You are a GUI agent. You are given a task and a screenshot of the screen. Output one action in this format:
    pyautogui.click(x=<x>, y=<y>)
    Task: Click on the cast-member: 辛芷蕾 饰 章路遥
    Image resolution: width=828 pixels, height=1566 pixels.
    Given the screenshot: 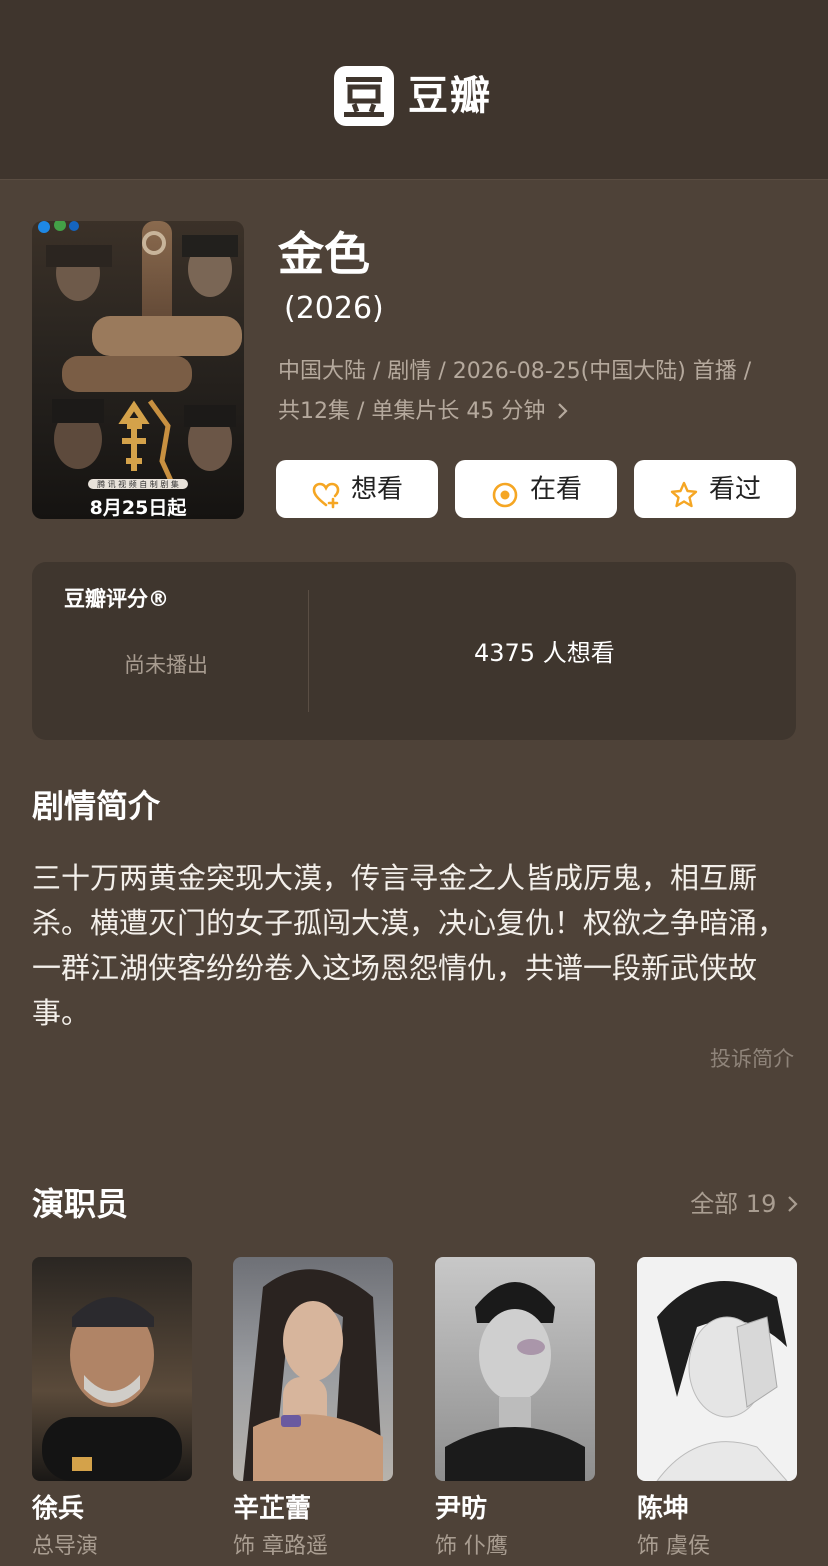 What is the action you would take?
    pyautogui.click(x=313, y=1408)
    